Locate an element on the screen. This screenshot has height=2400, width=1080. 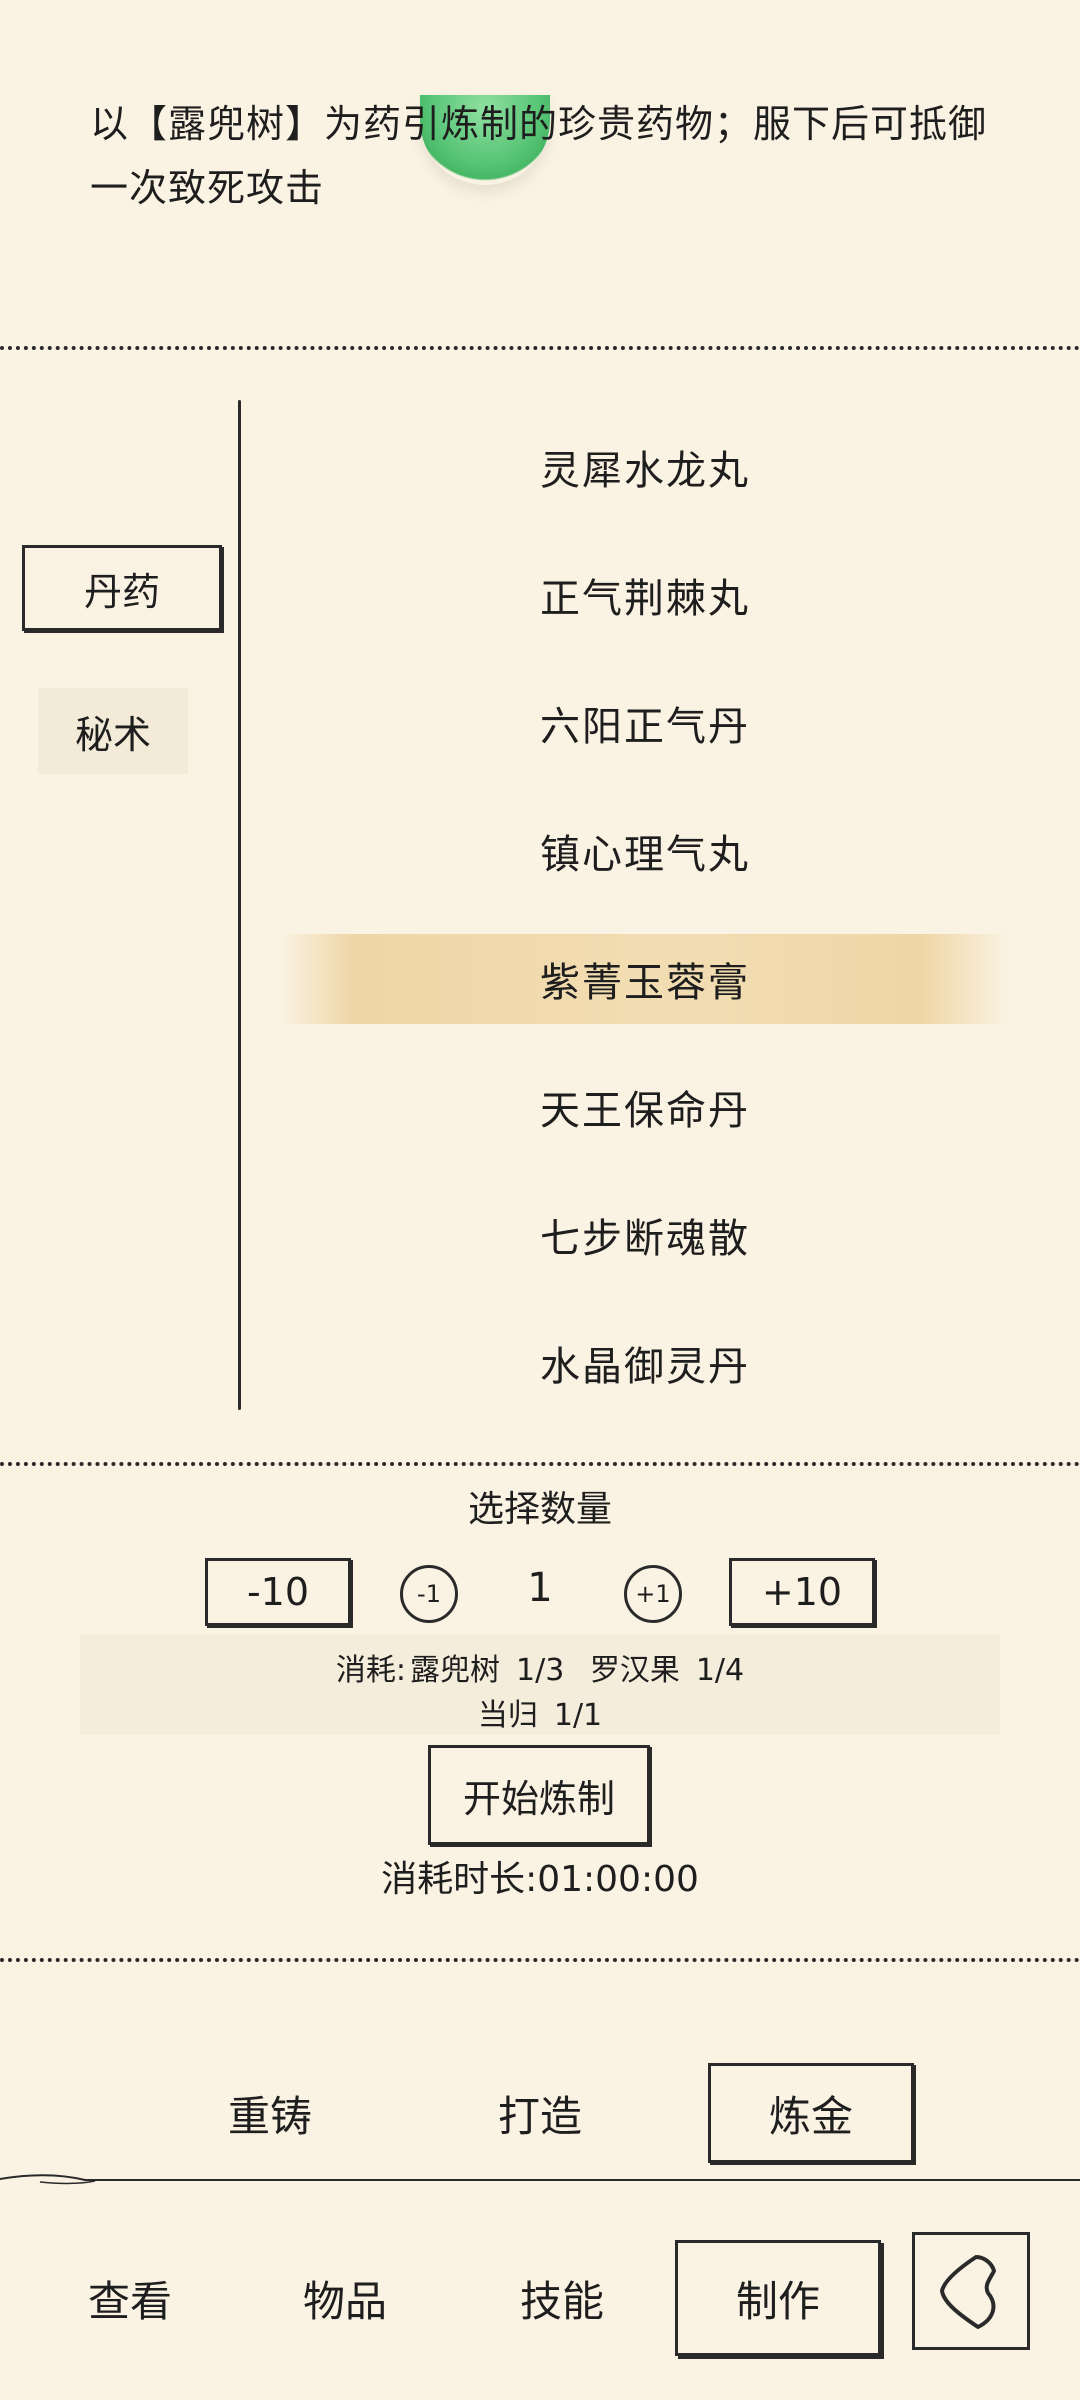
subtab-recast: 重铸 is located at coordinates (270, 2113).